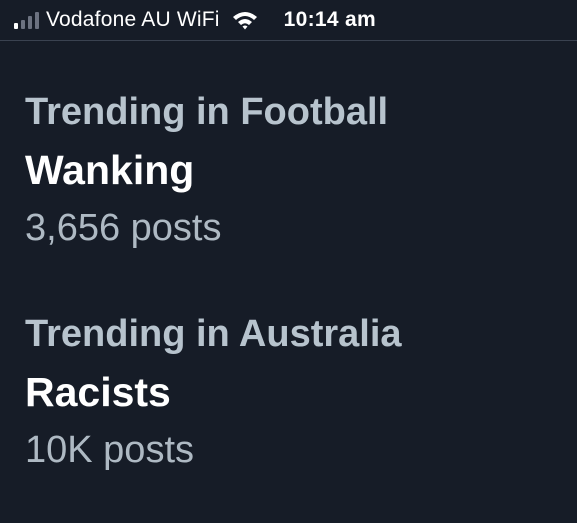 This screenshot has width=577, height=523. I want to click on trend-context: Trending in Football, so click(207, 112).